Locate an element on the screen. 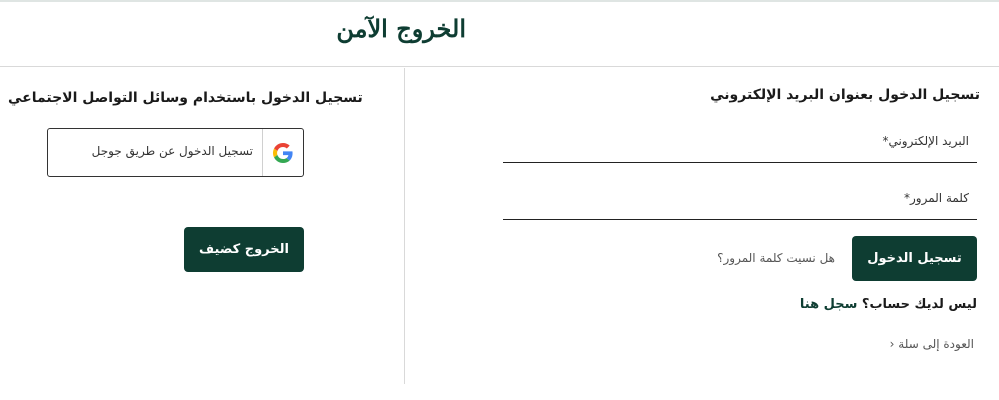 The width and height of the screenshot is (999, 400). top-border is located at coordinates (499, 1).